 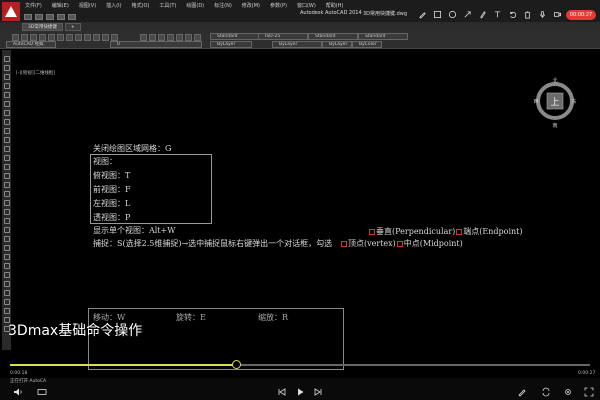 What do you see at coordinates (512, 14) in the screenshot?
I see `undo-annotation-icon` at bounding box center [512, 14].